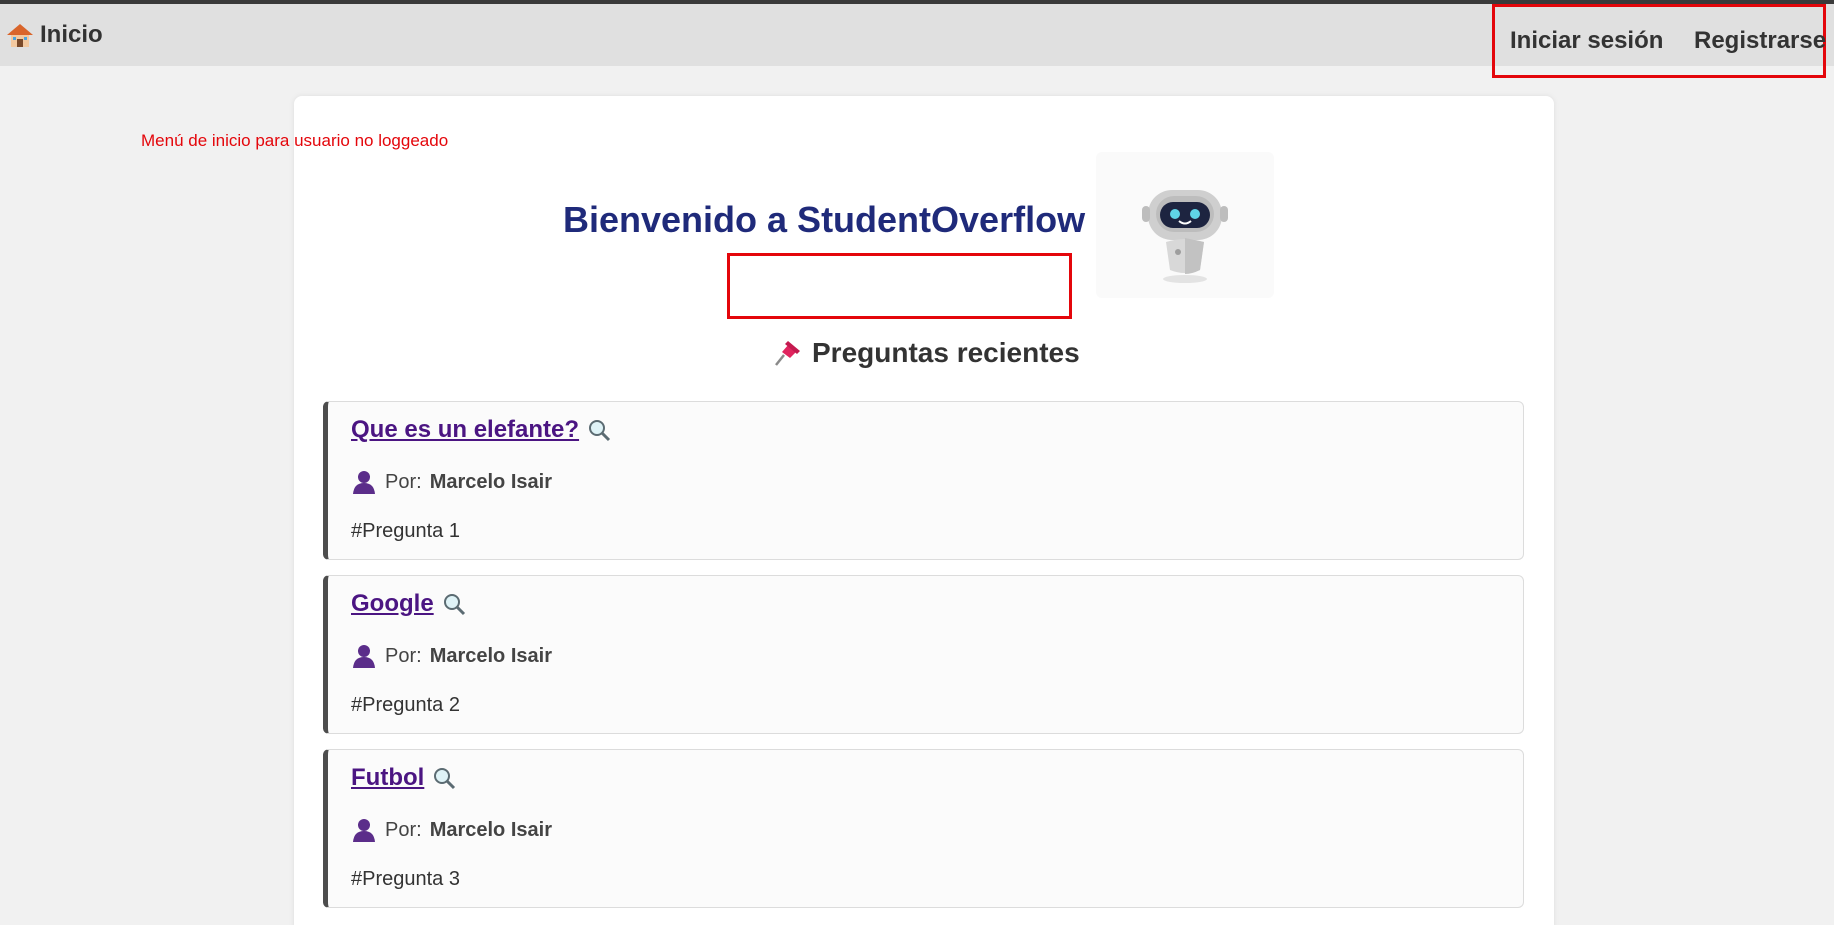 The height and width of the screenshot is (925, 1834). Describe the element at coordinates (923, 654) in the screenshot. I see `question-card: Google Por: Marcelo Isair #Pregunta 2` at that location.